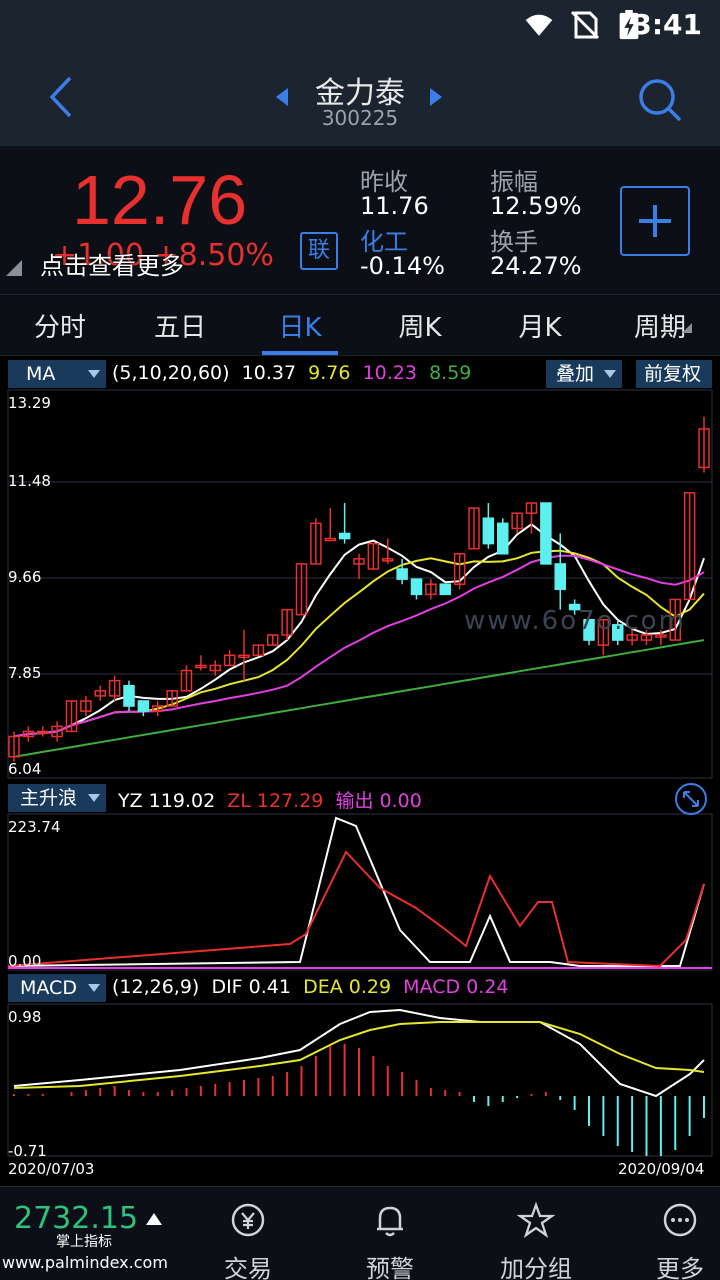 The image size is (720, 1280). Describe the element at coordinates (356, 909) in the screenshot. I see `zl-line` at that location.